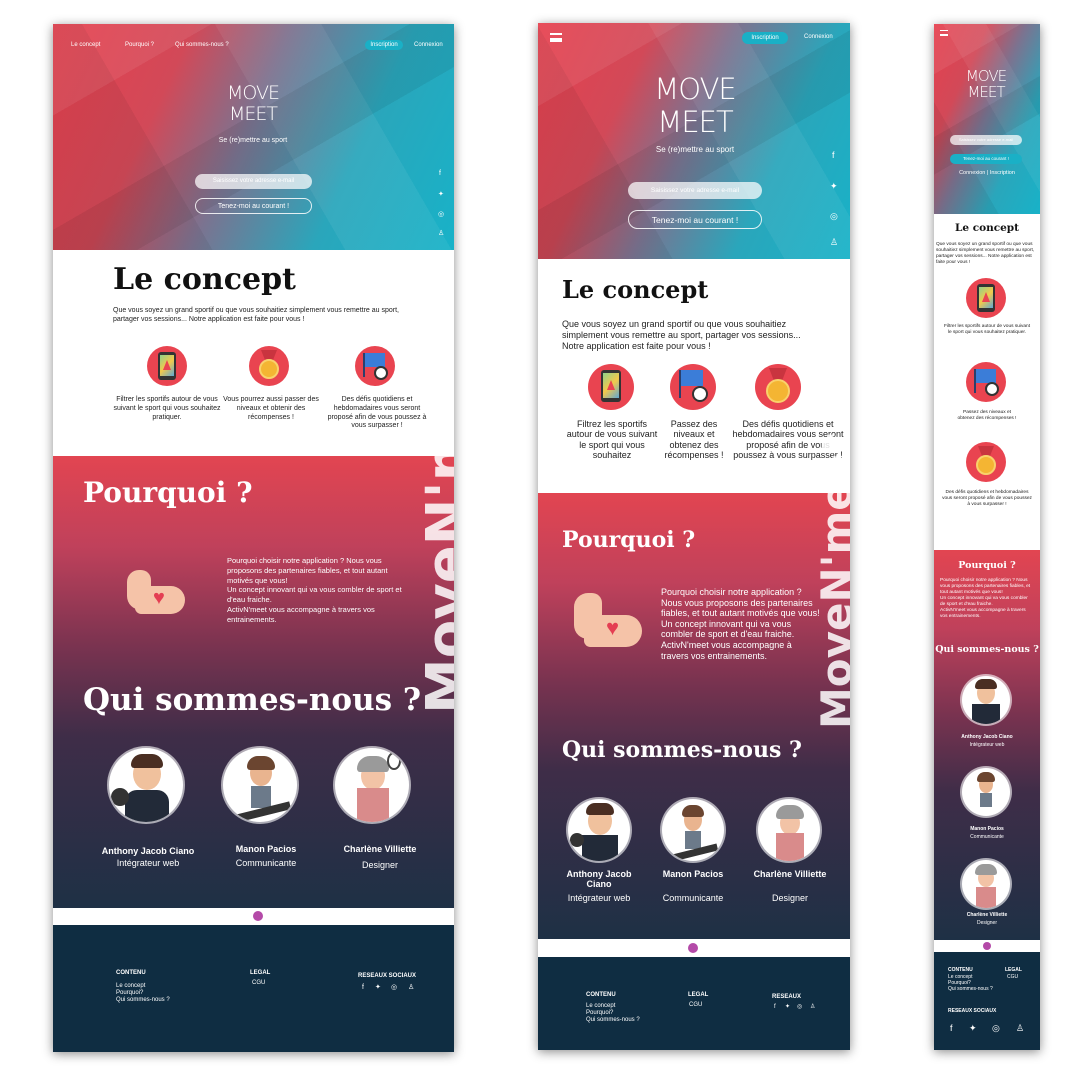 This screenshot has width=1089, height=1080. I want to click on mobile-member-1-role: Intégrateur web, so click(987, 745).